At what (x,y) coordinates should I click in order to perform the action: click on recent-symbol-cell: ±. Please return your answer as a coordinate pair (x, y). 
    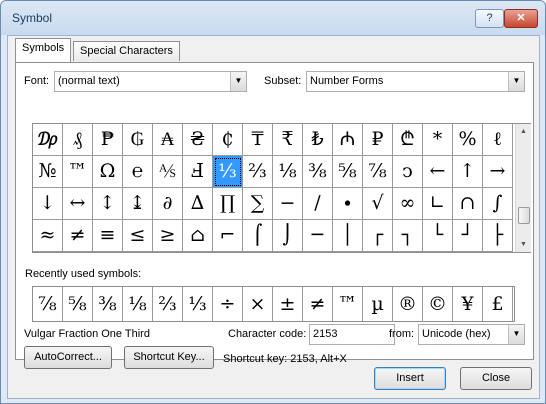
    Looking at the image, I should click on (288, 304).